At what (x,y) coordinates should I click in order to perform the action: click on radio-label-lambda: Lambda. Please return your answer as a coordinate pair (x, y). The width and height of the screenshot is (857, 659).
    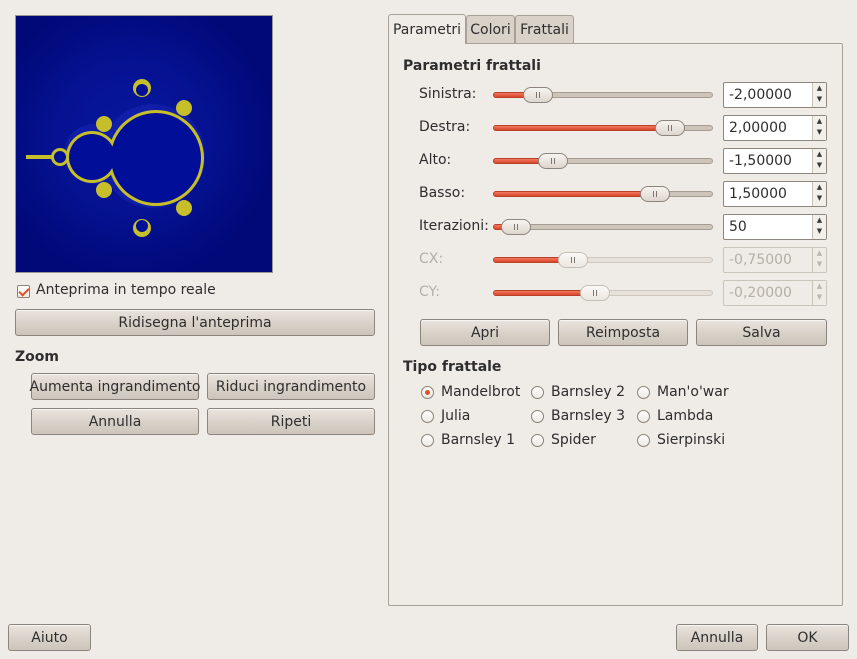
    Looking at the image, I should click on (685, 416).